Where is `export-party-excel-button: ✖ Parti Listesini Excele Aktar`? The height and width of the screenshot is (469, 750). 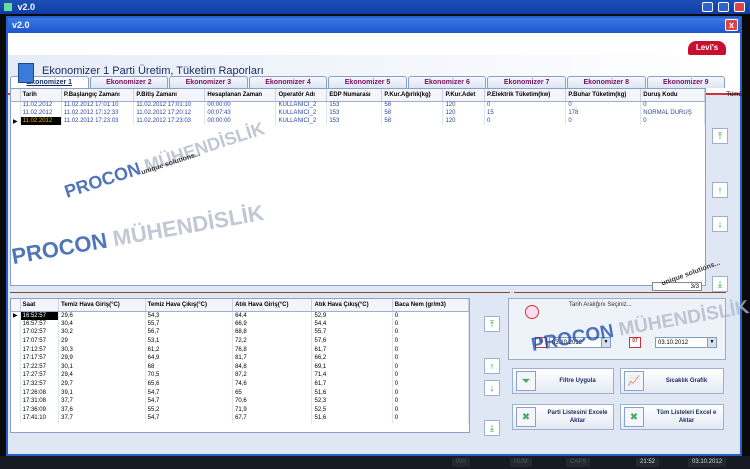
export-party-excel-button: ✖ Parti Listesini Excele Aktar is located at coordinates (563, 417).